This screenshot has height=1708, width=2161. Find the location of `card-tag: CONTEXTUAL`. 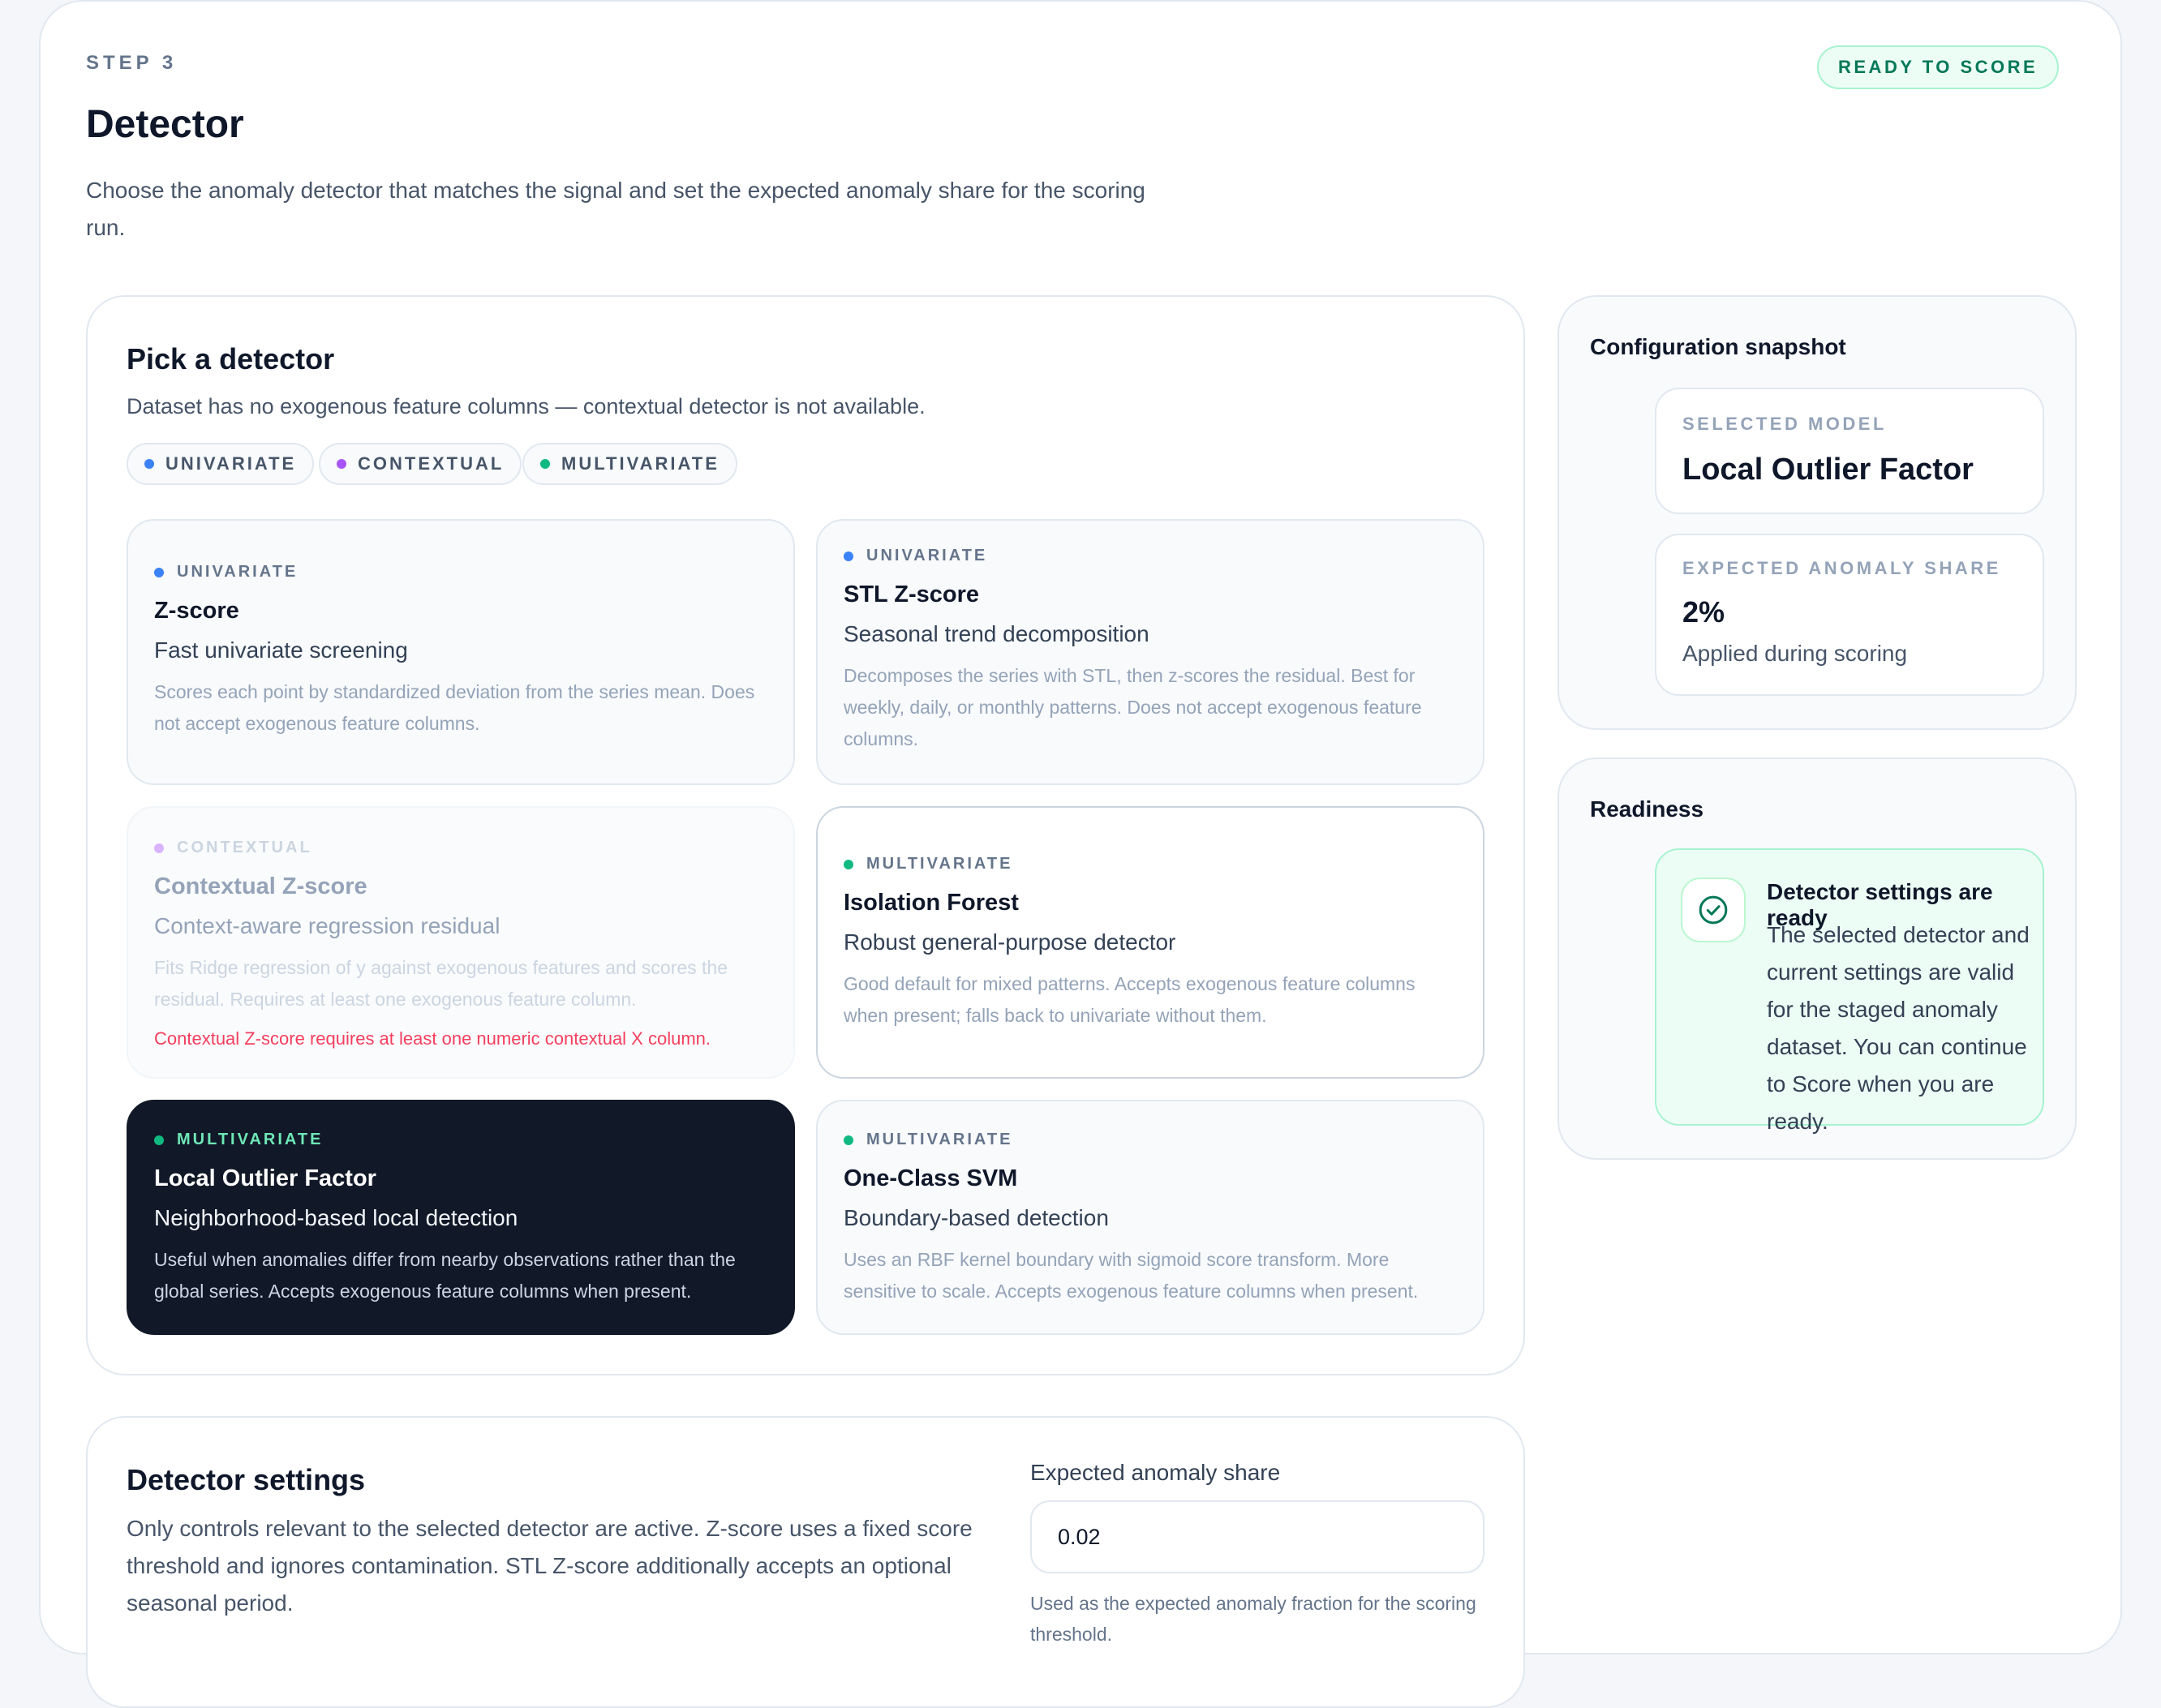

card-tag: CONTEXTUAL is located at coordinates (460, 848).